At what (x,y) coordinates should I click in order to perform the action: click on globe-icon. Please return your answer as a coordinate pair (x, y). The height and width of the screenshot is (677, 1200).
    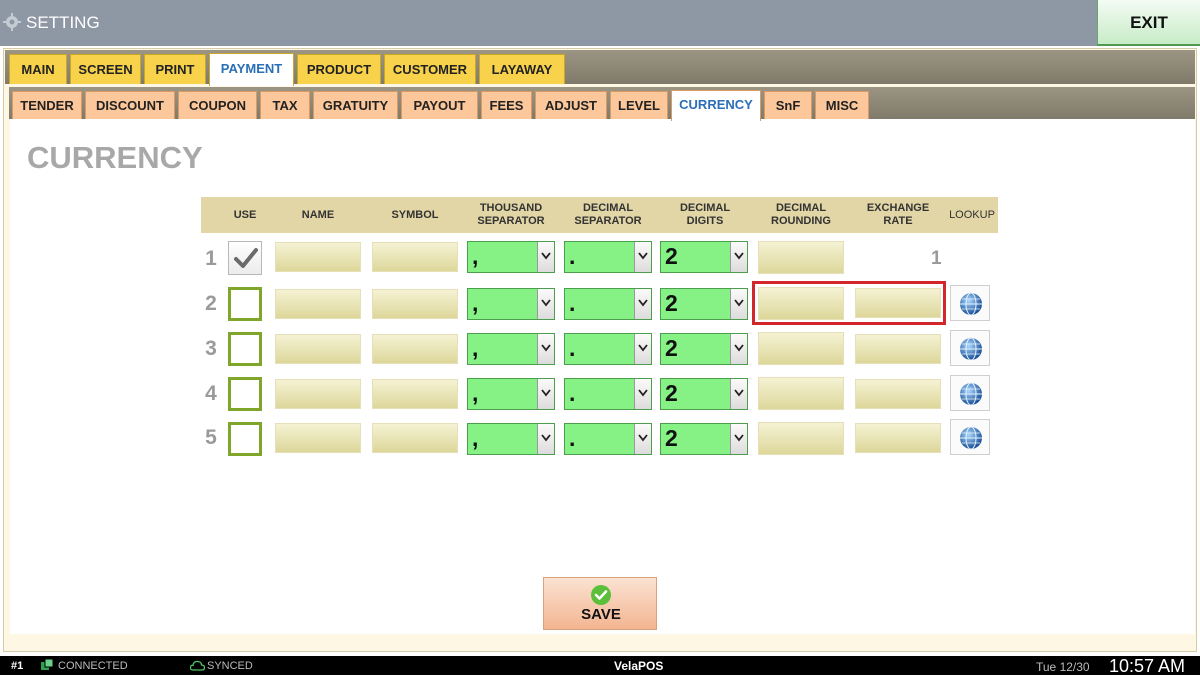
    Looking at the image, I should click on (971, 438).